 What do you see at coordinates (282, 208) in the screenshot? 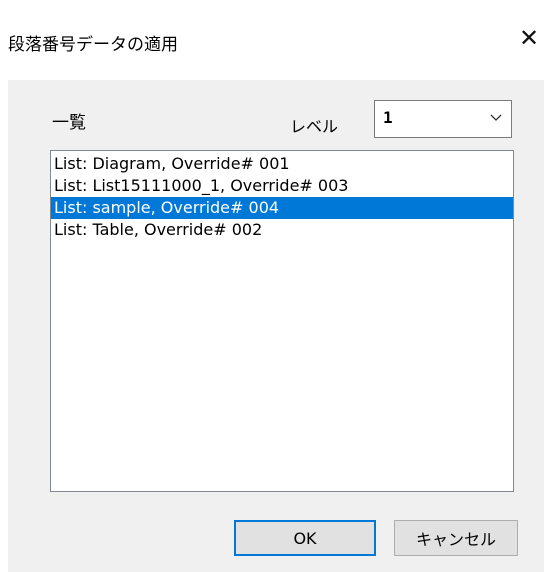
I see `list-item-selected: List: sample, Override# 004` at bounding box center [282, 208].